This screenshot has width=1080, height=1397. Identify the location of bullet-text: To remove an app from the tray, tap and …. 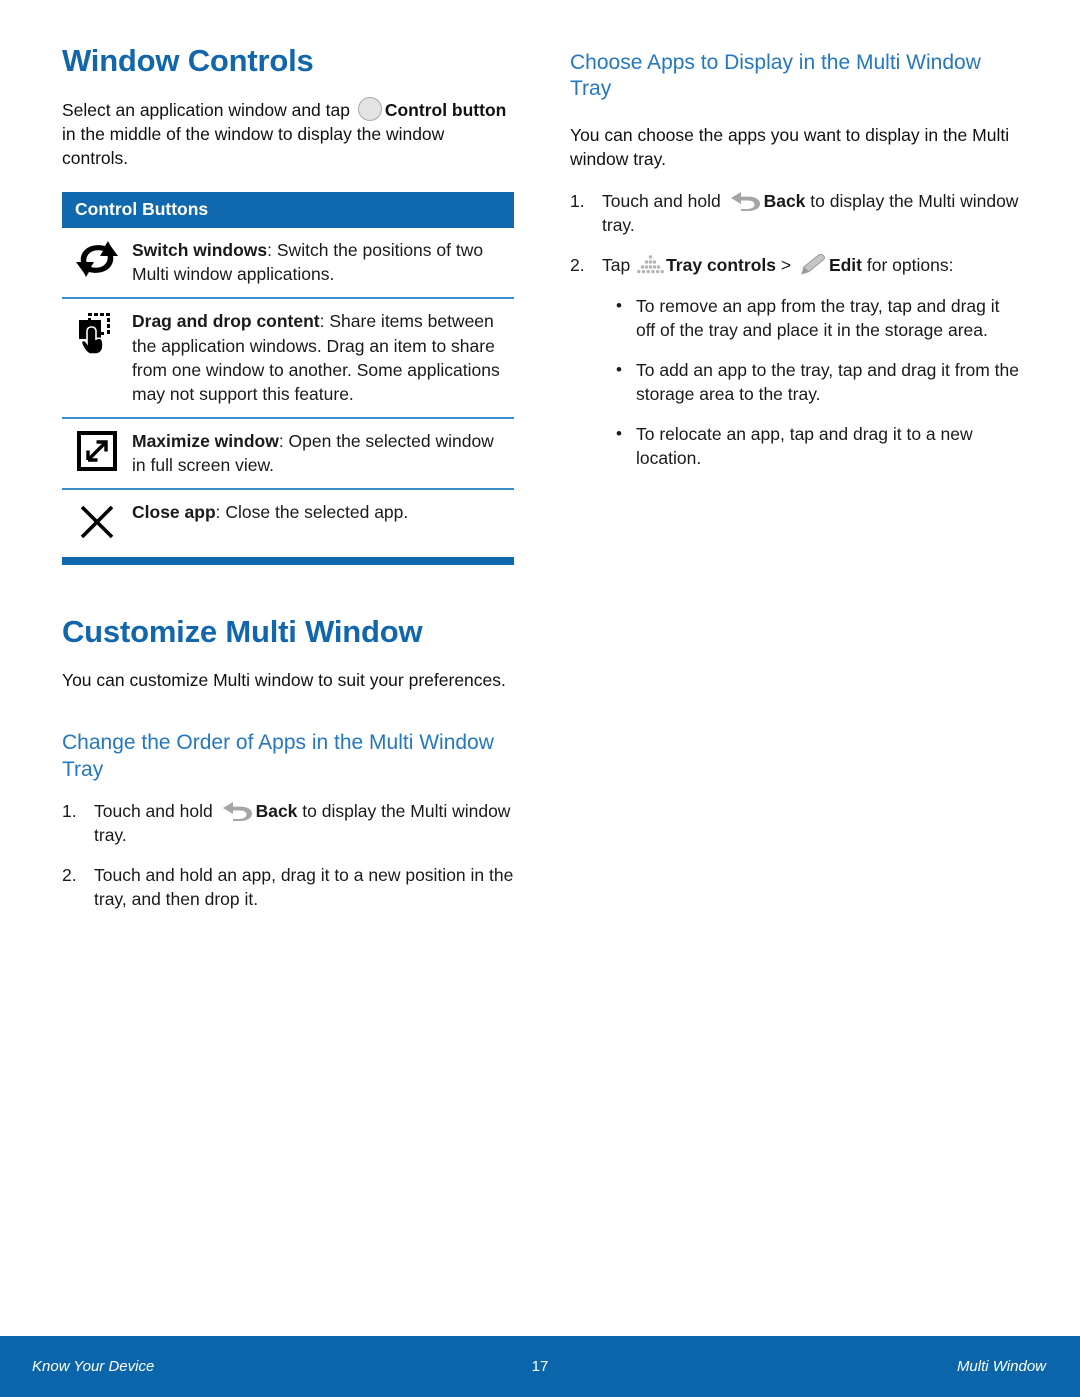
(818, 317).